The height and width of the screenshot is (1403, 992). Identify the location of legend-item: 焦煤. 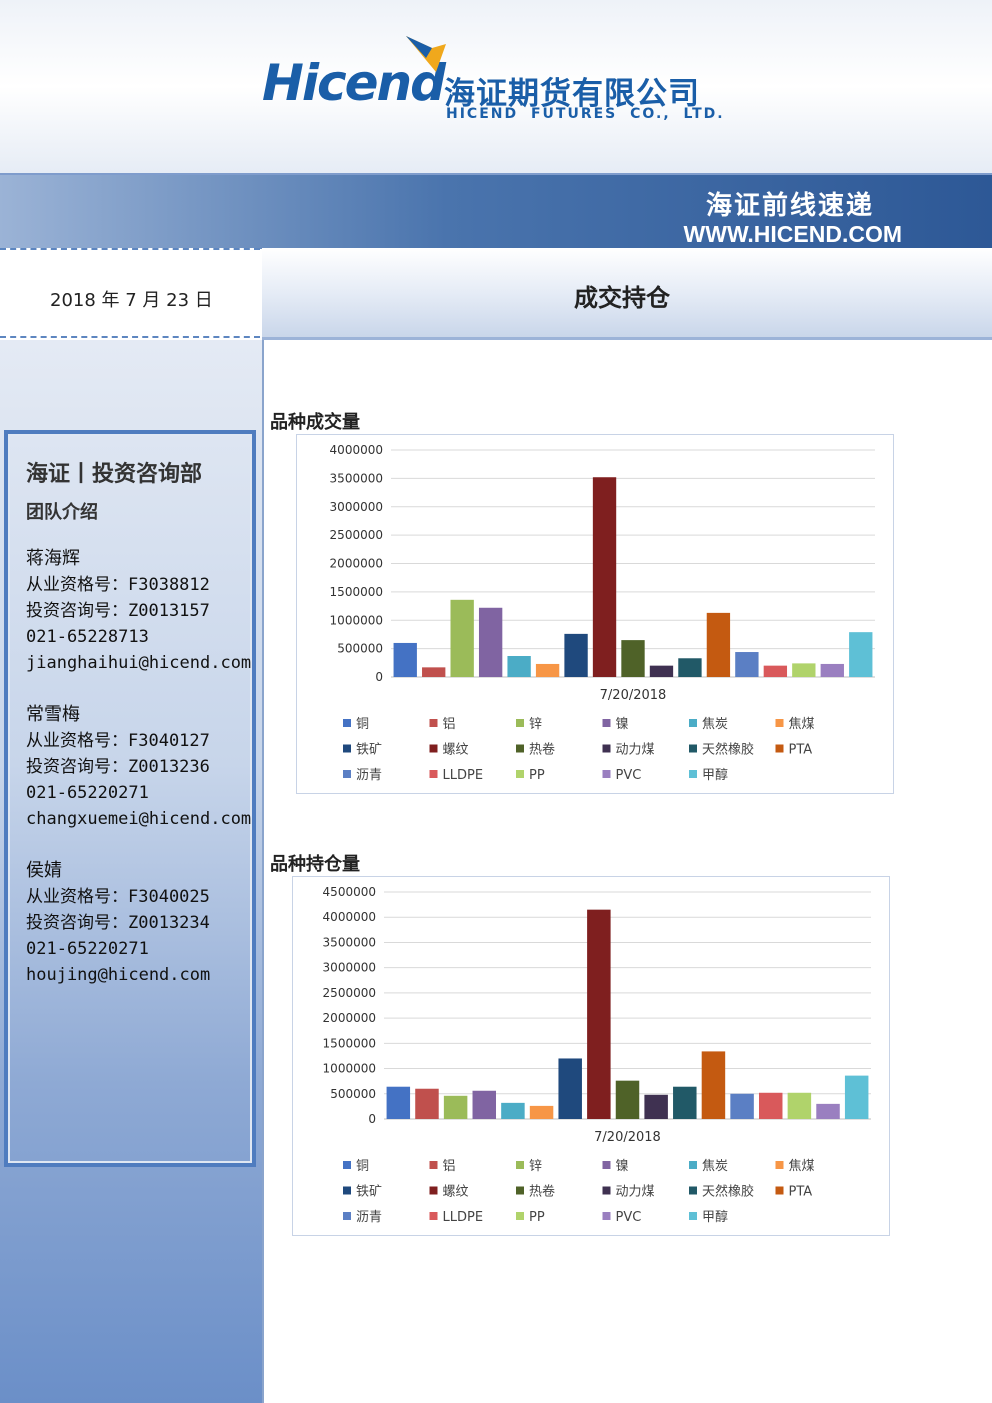
(795, 1166).